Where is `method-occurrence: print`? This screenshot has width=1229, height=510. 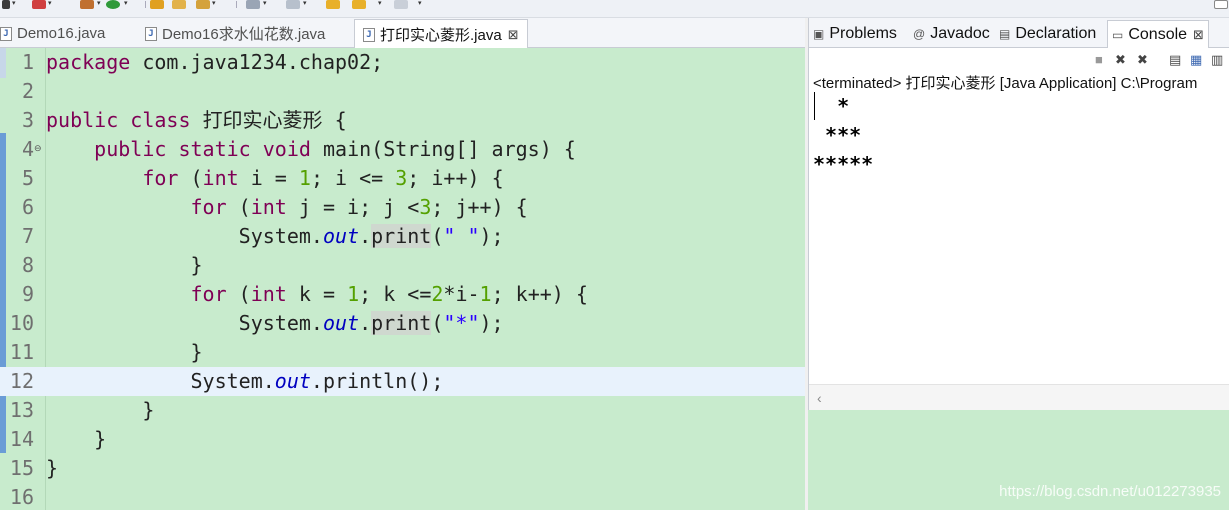 method-occurrence: print is located at coordinates (401, 323).